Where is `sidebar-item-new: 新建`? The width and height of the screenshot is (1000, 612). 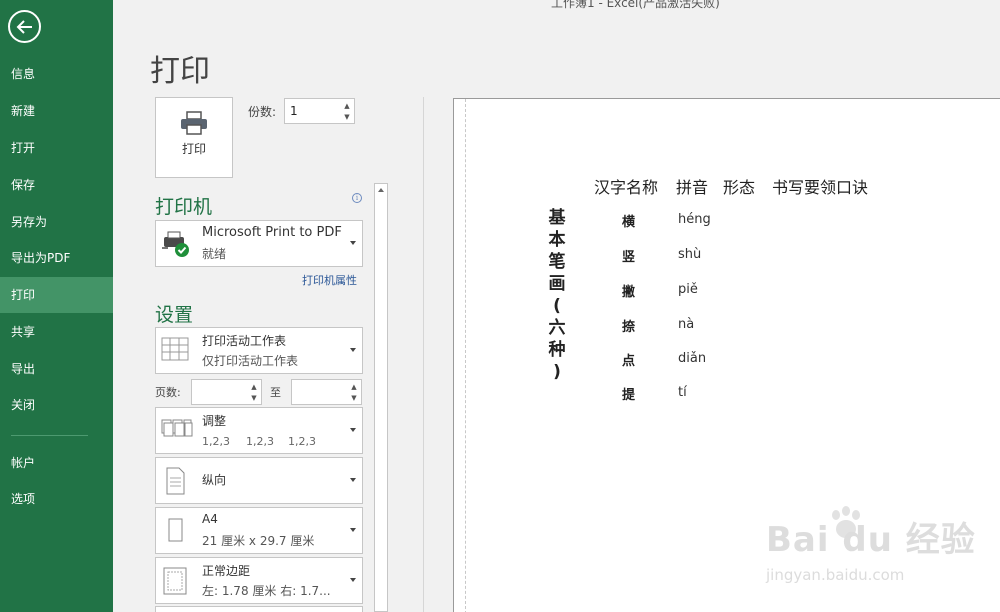 sidebar-item-new: 新建 is located at coordinates (56, 111).